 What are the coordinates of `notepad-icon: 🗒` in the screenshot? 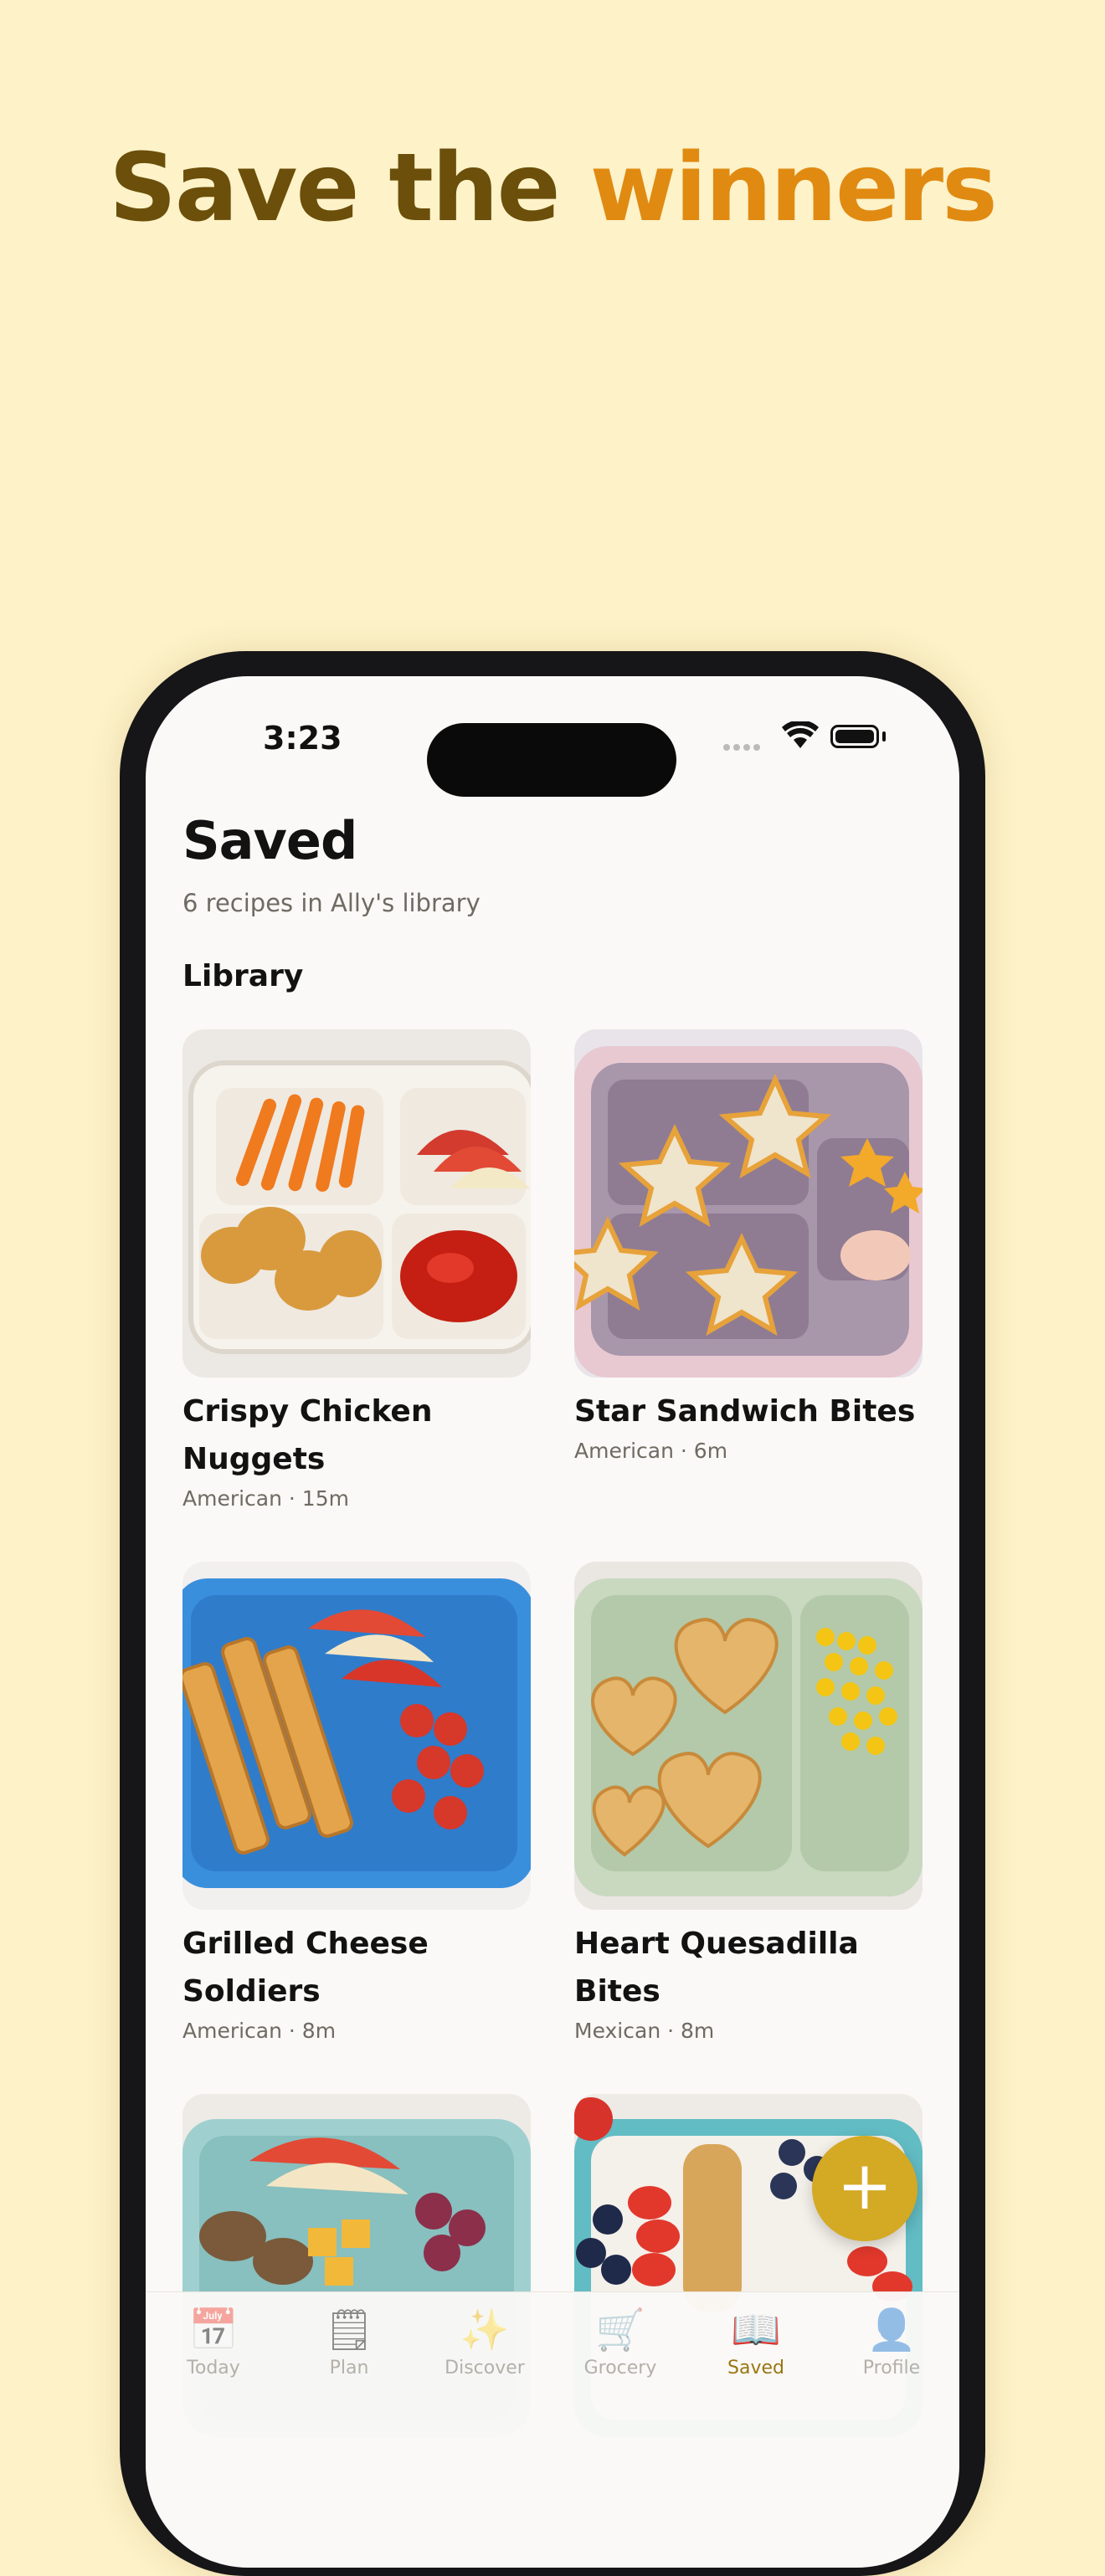 It's located at (349, 2330).